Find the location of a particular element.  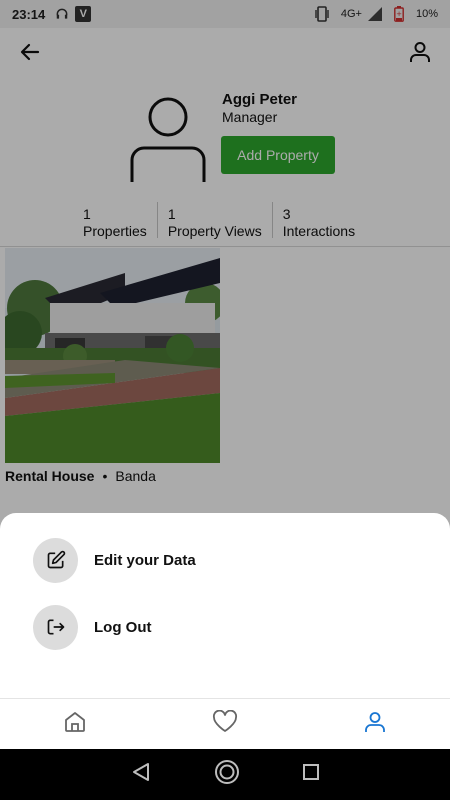

system-navigation-bar is located at coordinates (225, 774).